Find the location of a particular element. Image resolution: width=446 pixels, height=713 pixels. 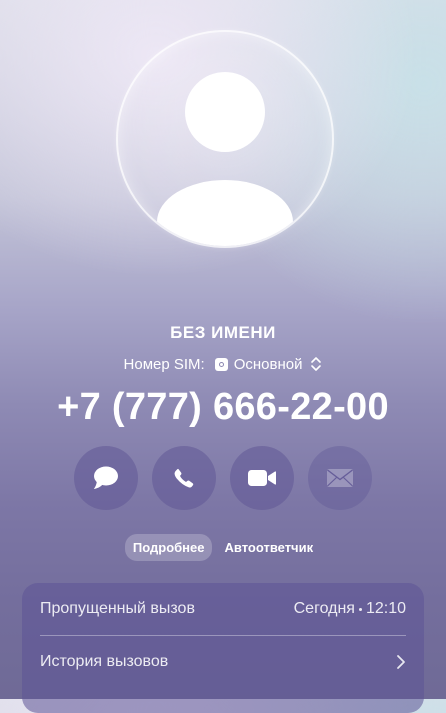

detail-tabs: Подробнее Автоответчик is located at coordinates (223, 547).